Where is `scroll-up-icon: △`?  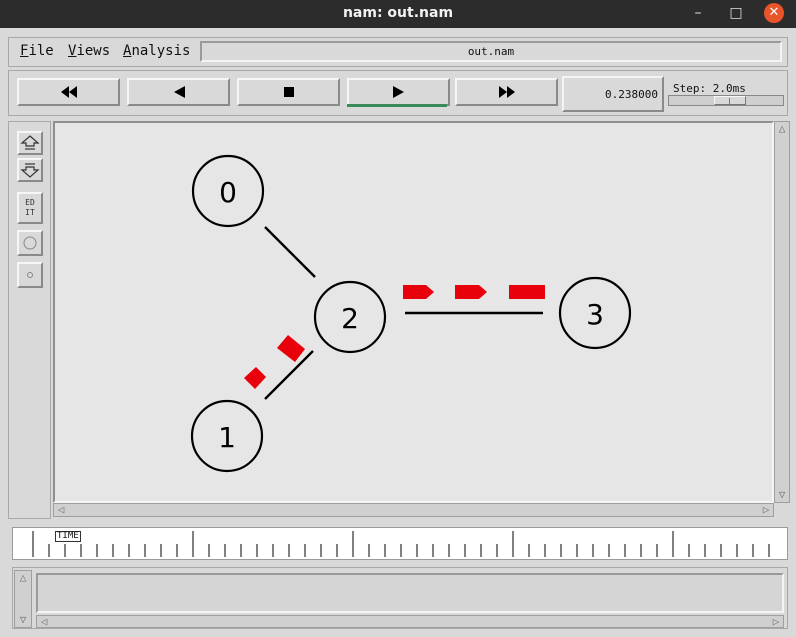 scroll-up-icon: △ is located at coordinates (782, 129).